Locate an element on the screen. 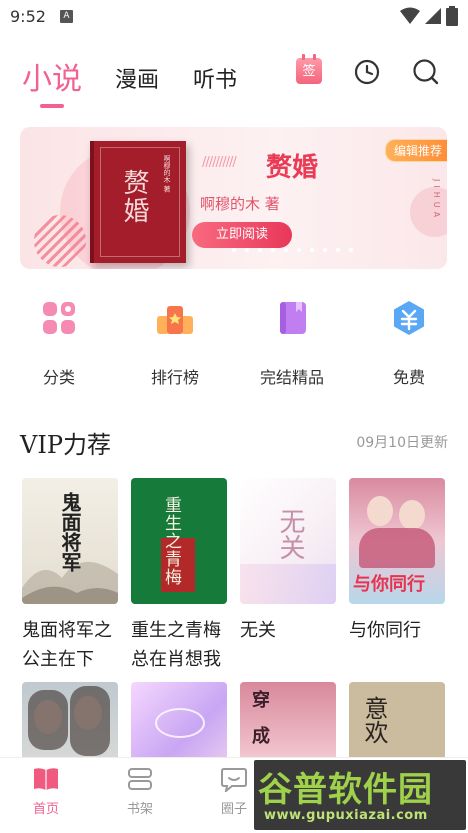 This screenshot has height=833, width=468. book-title: 鬼面将军之 公主在下 is located at coordinates (67, 645).